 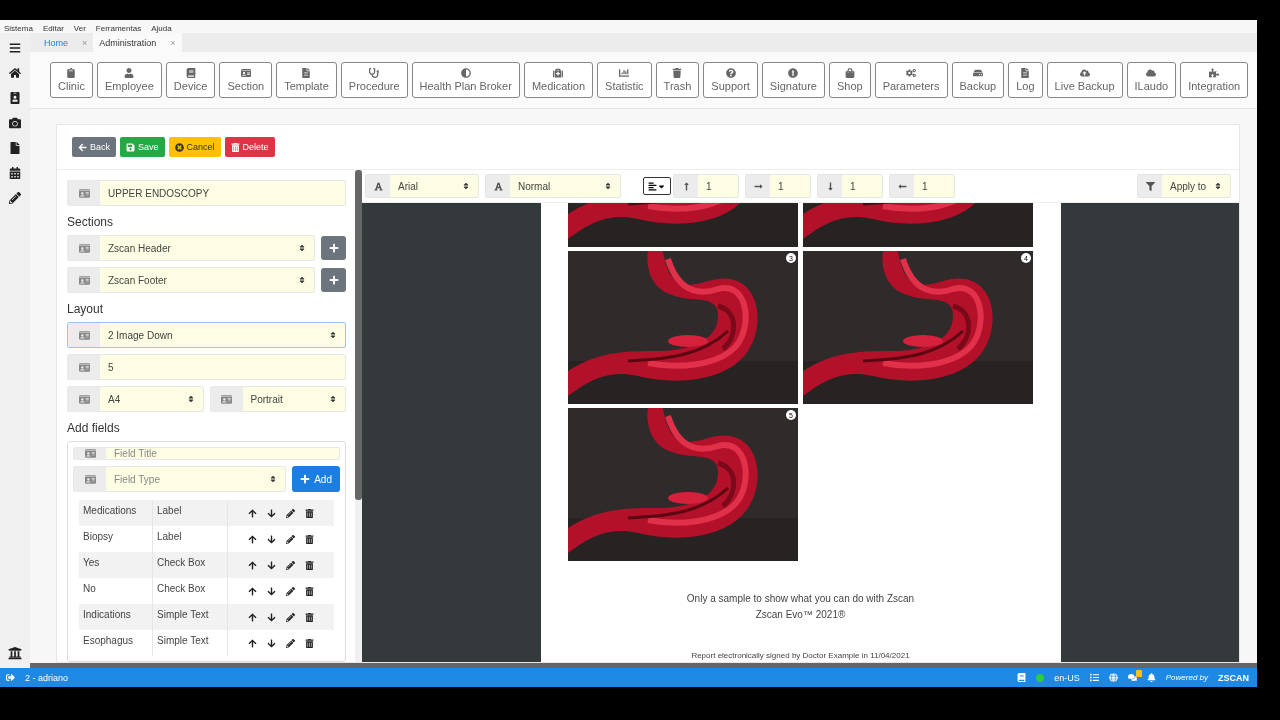 What do you see at coordinates (206, 193) in the screenshot?
I see `title-field: UPPER ENDOSCOPY` at bounding box center [206, 193].